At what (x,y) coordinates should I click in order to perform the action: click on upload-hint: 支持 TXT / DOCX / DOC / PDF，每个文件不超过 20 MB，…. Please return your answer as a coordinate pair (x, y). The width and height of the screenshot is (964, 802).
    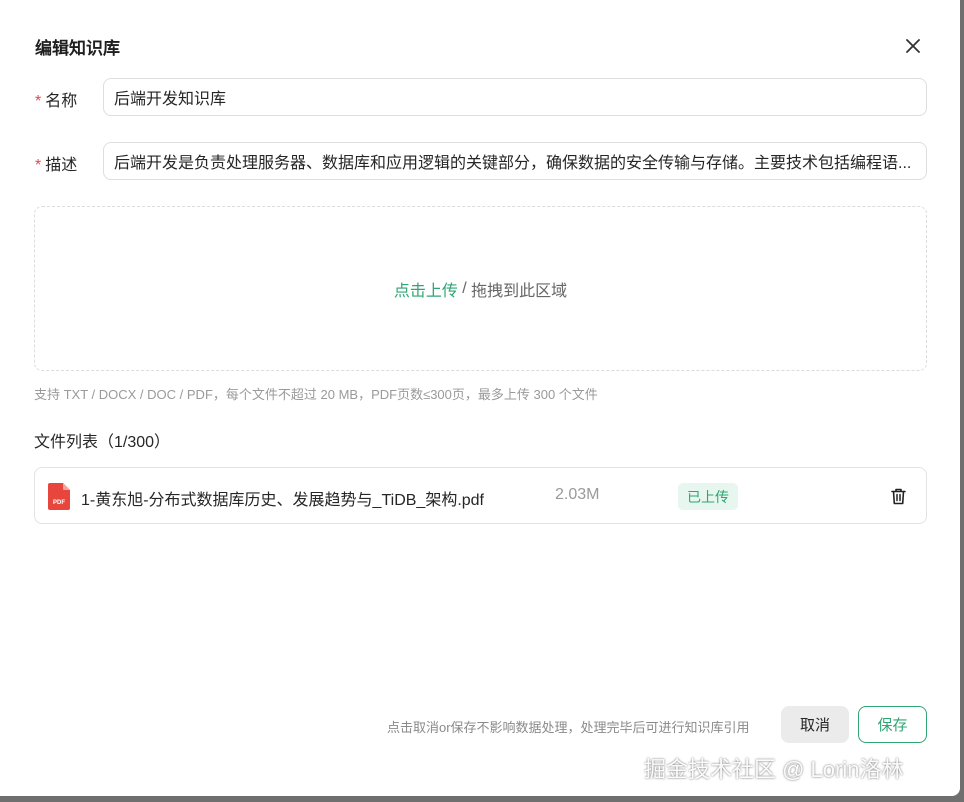
    Looking at the image, I should click on (316, 394).